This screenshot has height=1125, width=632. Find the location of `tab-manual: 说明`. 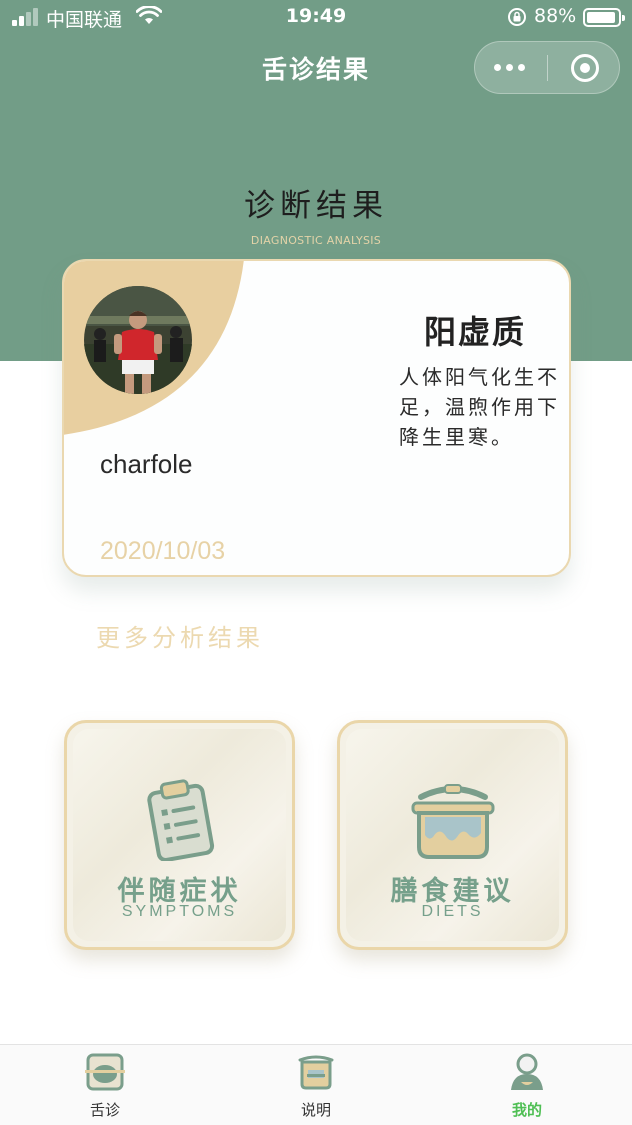

tab-manual: 说明 is located at coordinates (316, 1085).